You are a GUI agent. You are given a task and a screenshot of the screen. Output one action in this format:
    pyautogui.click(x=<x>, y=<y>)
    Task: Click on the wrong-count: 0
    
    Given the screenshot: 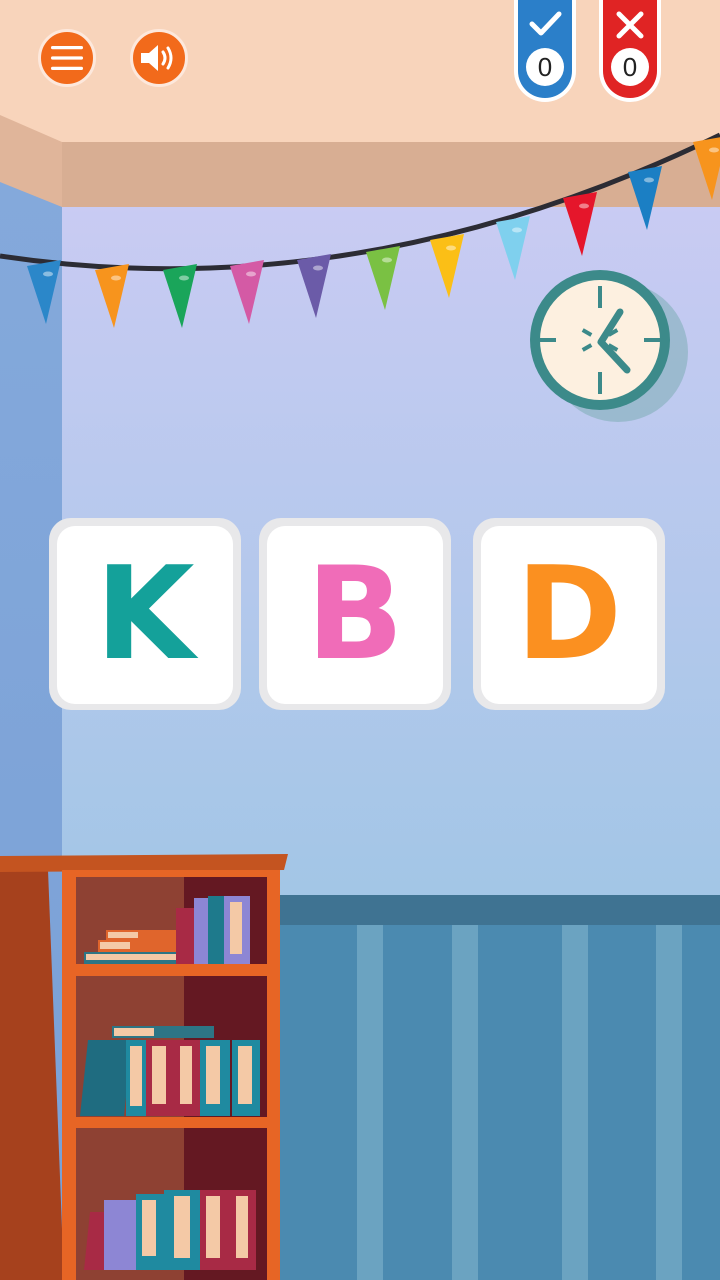 What is the action you would take?
    pyautogui.click(x=630, y=67)
    